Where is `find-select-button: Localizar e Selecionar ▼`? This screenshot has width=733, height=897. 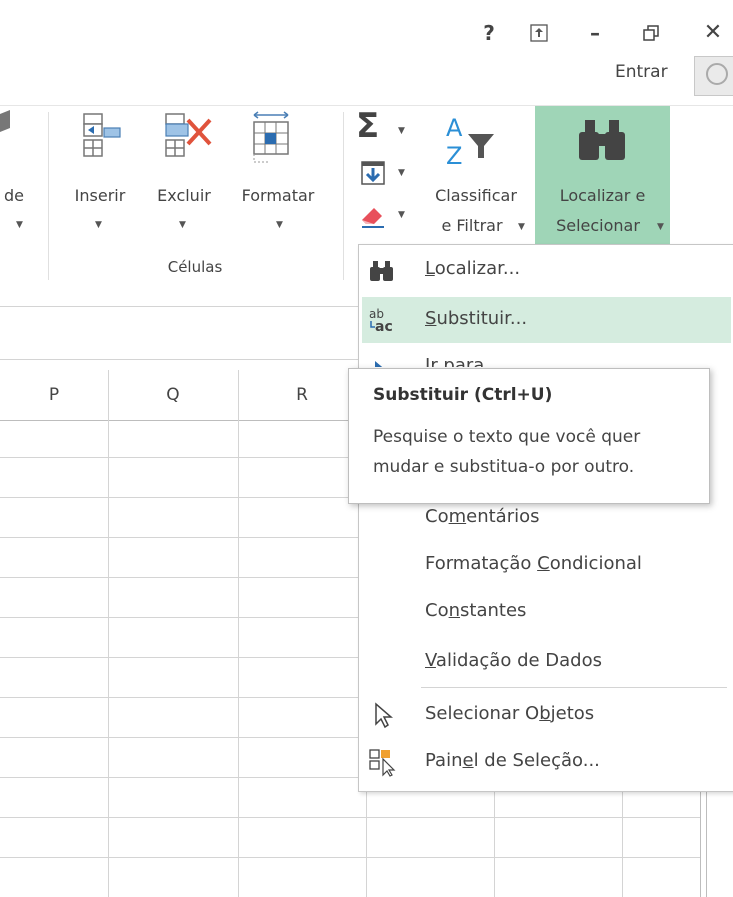 find-select-button: Localizar e Selecionar ▼ is located at coordinates (602, 175).